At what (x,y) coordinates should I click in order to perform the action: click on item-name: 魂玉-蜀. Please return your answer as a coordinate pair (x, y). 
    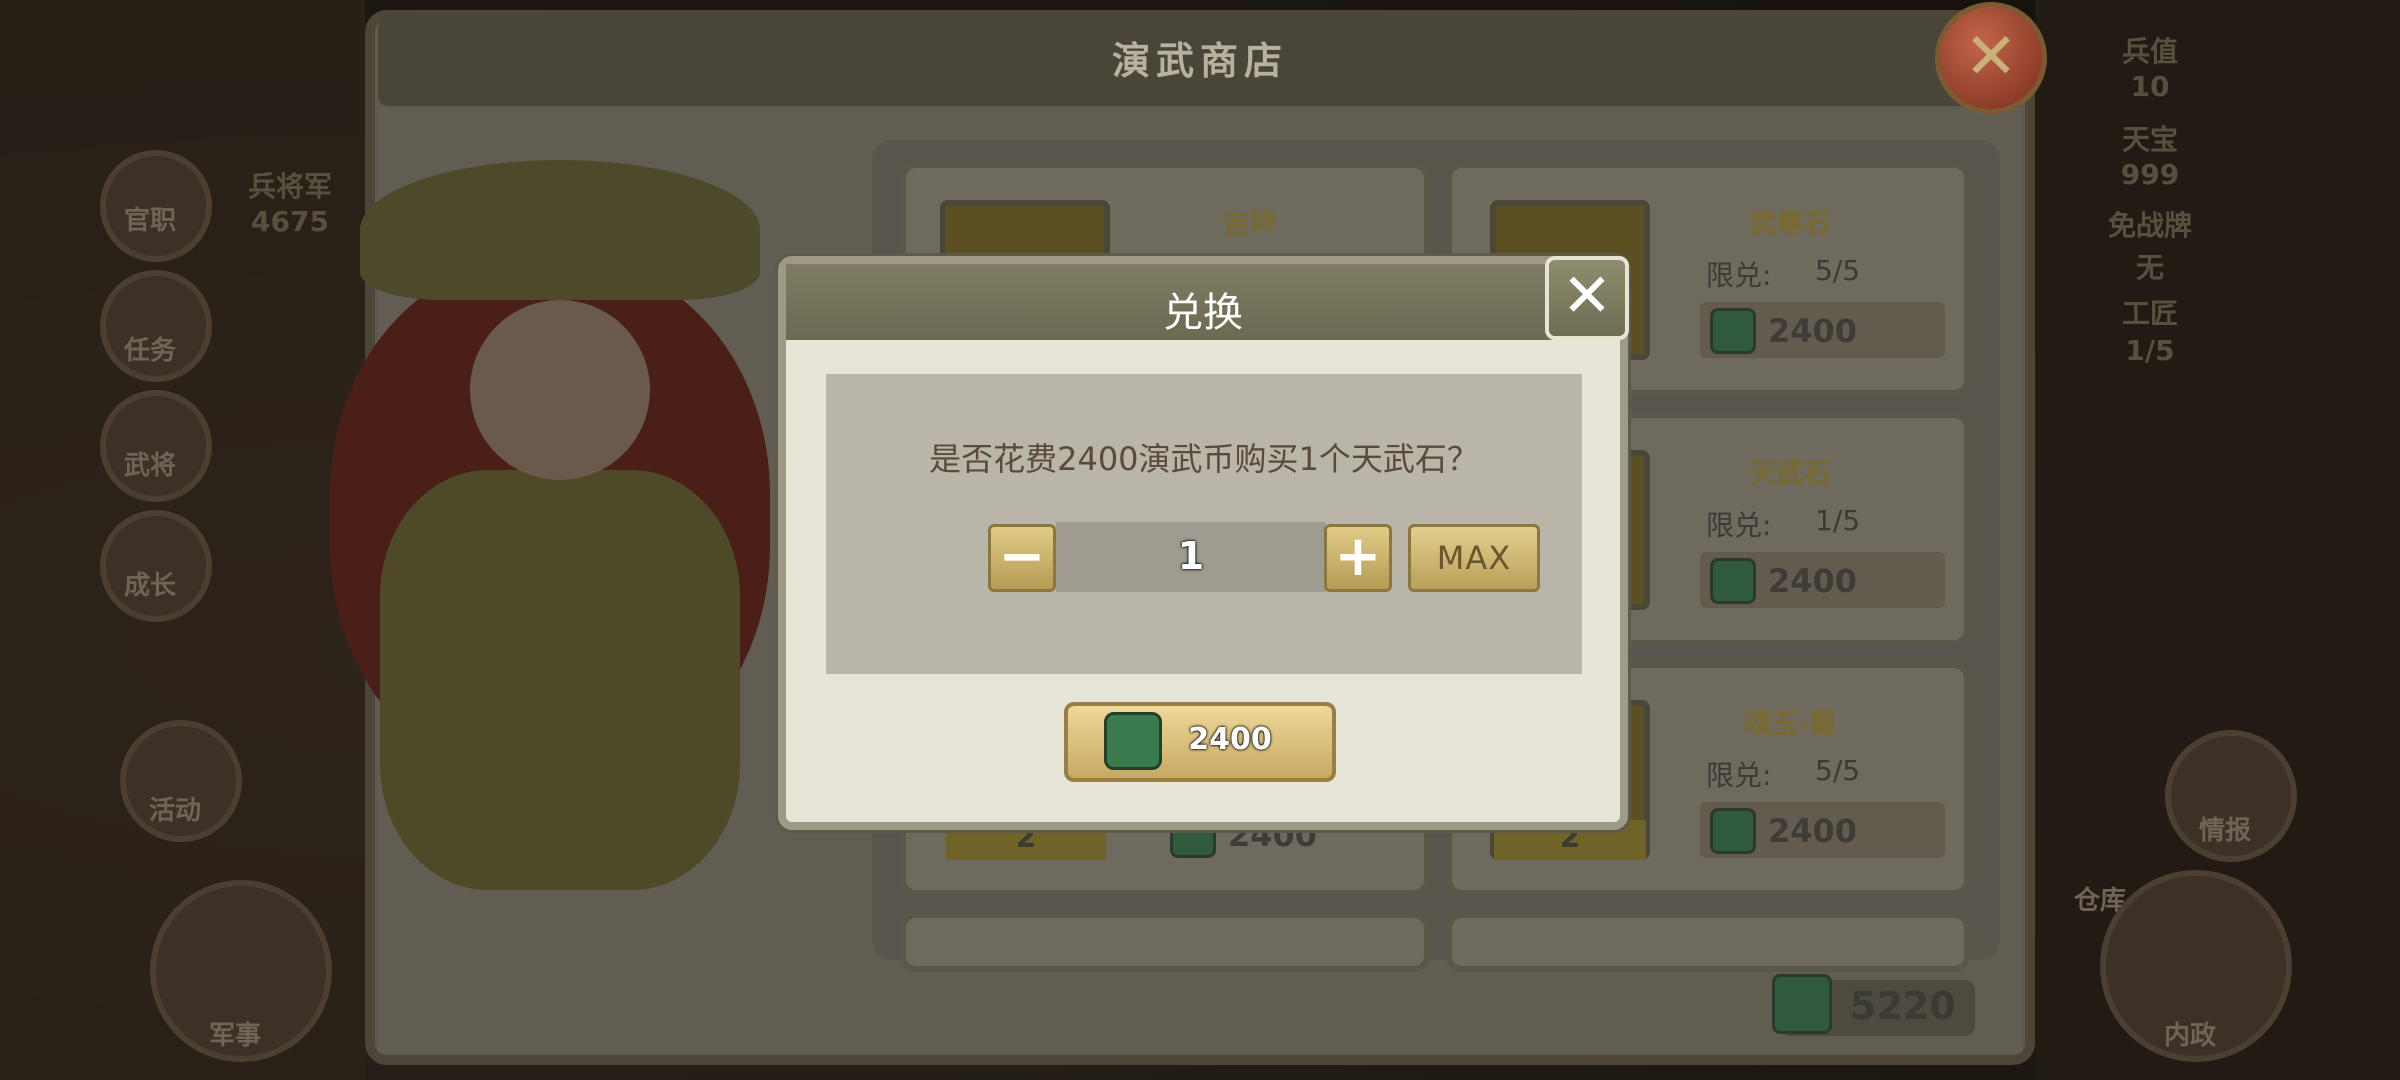
    Looking at the image, I should click on (1790, 724).